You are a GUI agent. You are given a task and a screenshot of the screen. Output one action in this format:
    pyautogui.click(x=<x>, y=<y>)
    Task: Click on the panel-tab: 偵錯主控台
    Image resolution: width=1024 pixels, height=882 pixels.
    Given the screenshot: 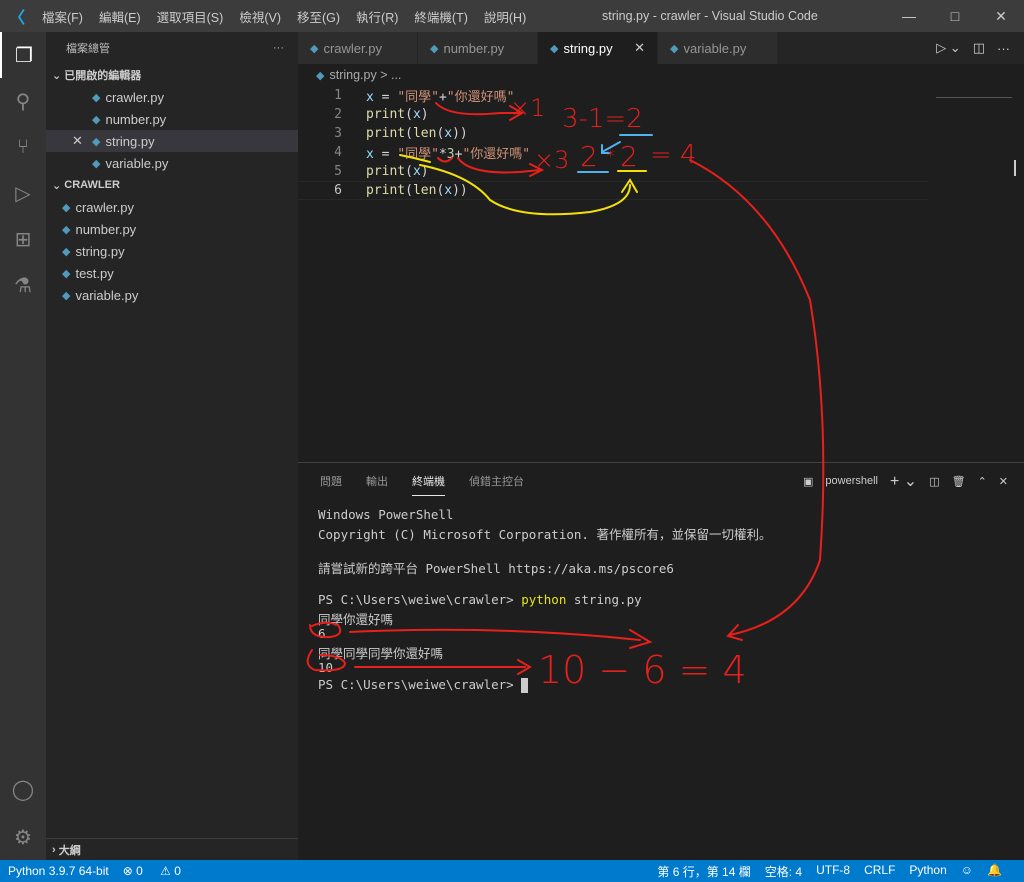 What is the action you would take?
    pyautogui.click(x=496, y=481)
    